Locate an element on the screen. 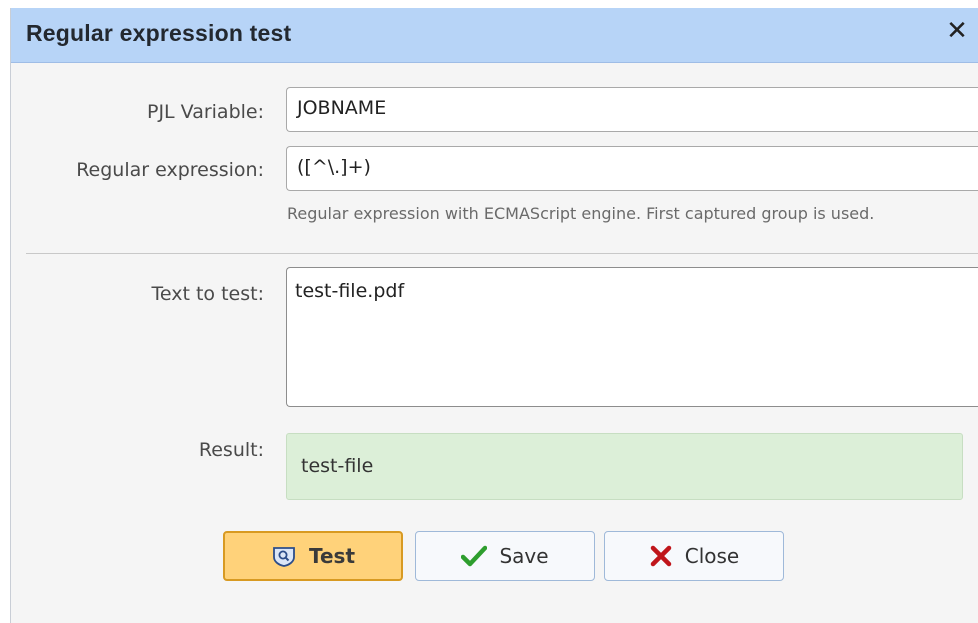 The width and height of the screenshot is (978, 623). close-button-label: Close is located at coordinates (712, 556).